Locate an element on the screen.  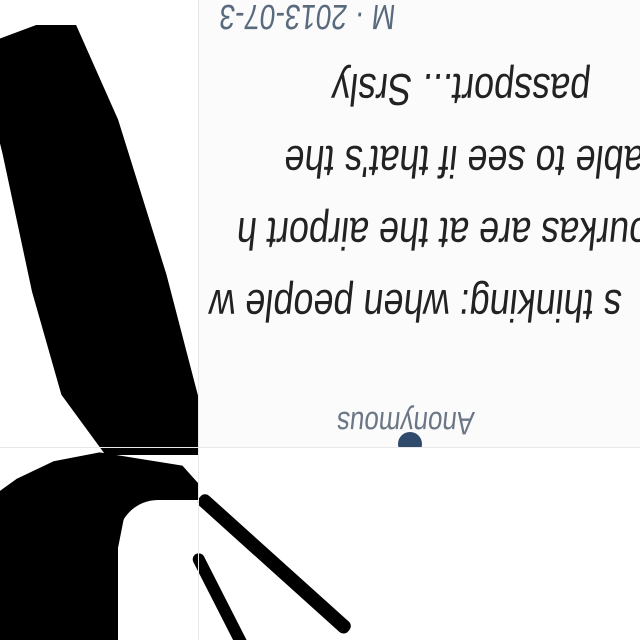
comment-line-2: rity able to see if that's the is located at coordinates (460, 162).